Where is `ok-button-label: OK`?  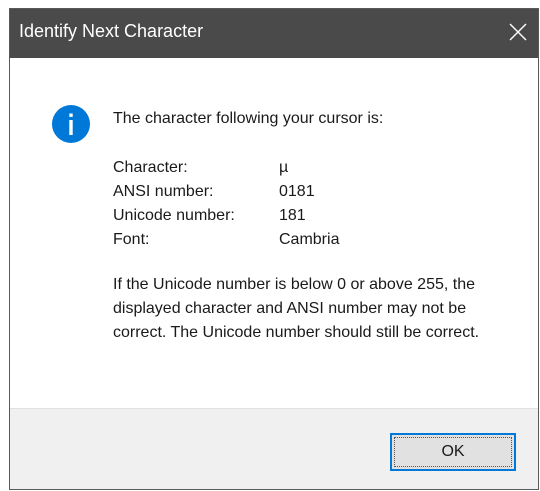 ok-button-label: OK is located at coordinates (453, 451).